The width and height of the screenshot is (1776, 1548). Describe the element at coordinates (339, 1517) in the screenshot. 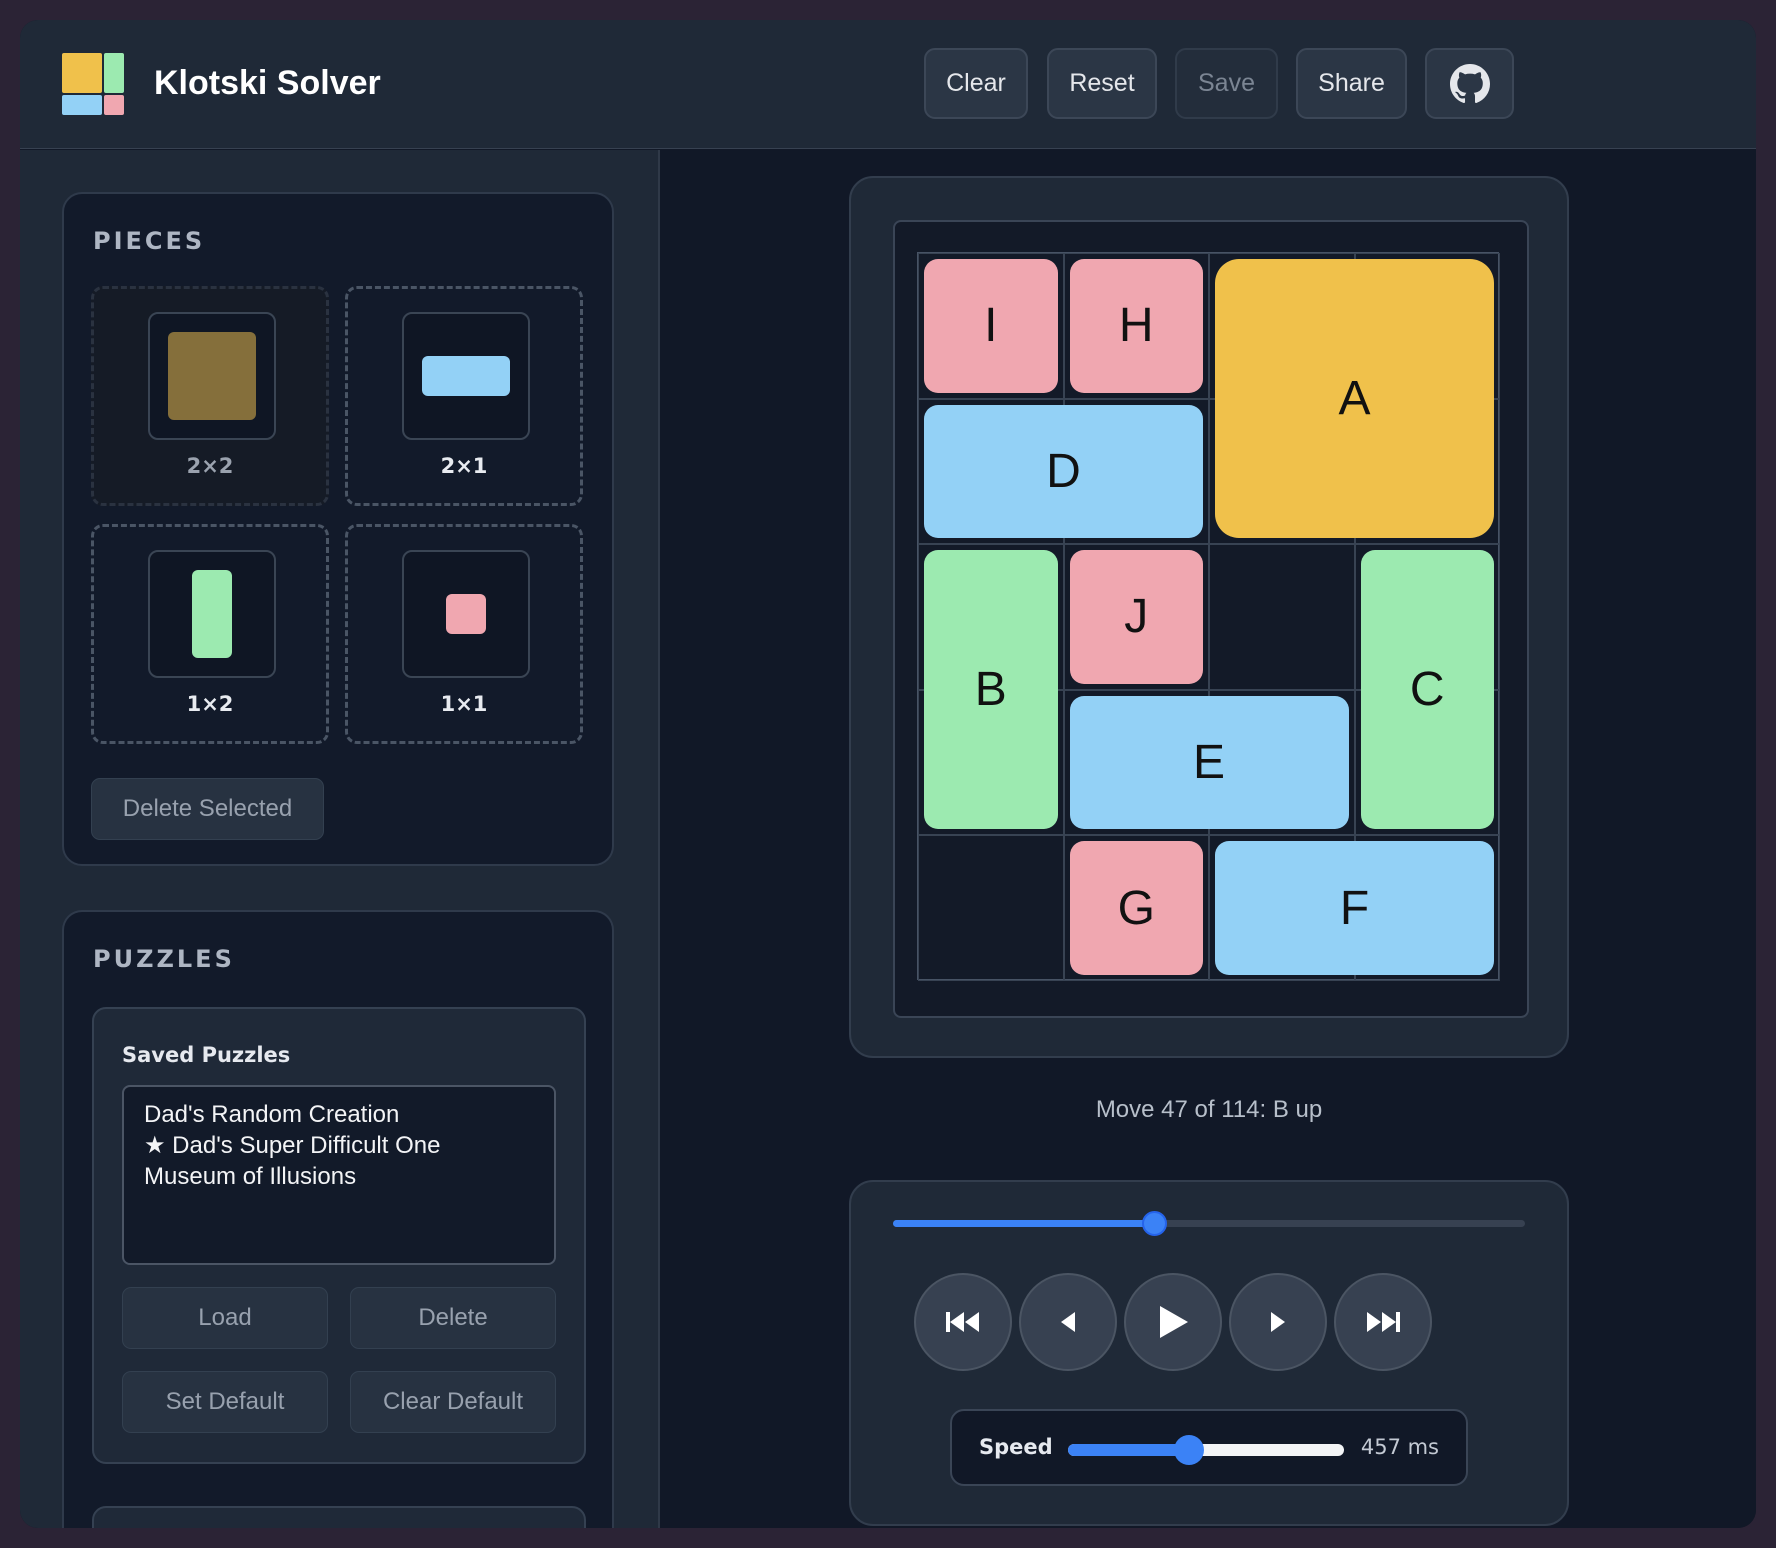

I see `next-section-card` at that location.